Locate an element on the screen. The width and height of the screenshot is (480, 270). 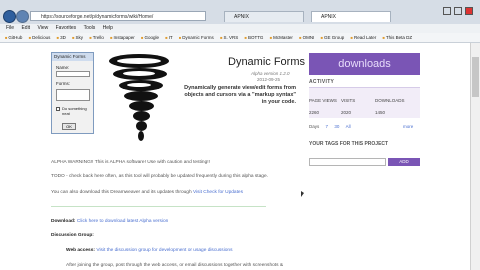
more-link: more is located at coordinates (408, 126).